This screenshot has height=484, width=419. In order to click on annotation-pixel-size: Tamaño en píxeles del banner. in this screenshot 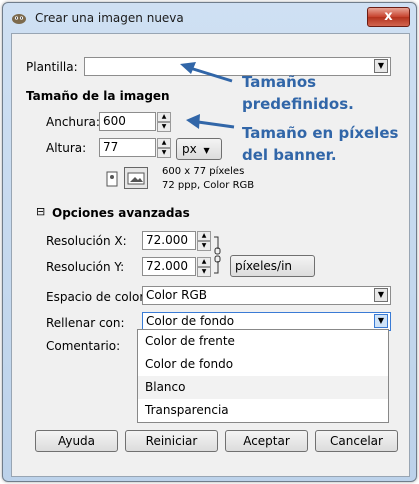, I will do `click(320, 144)`.